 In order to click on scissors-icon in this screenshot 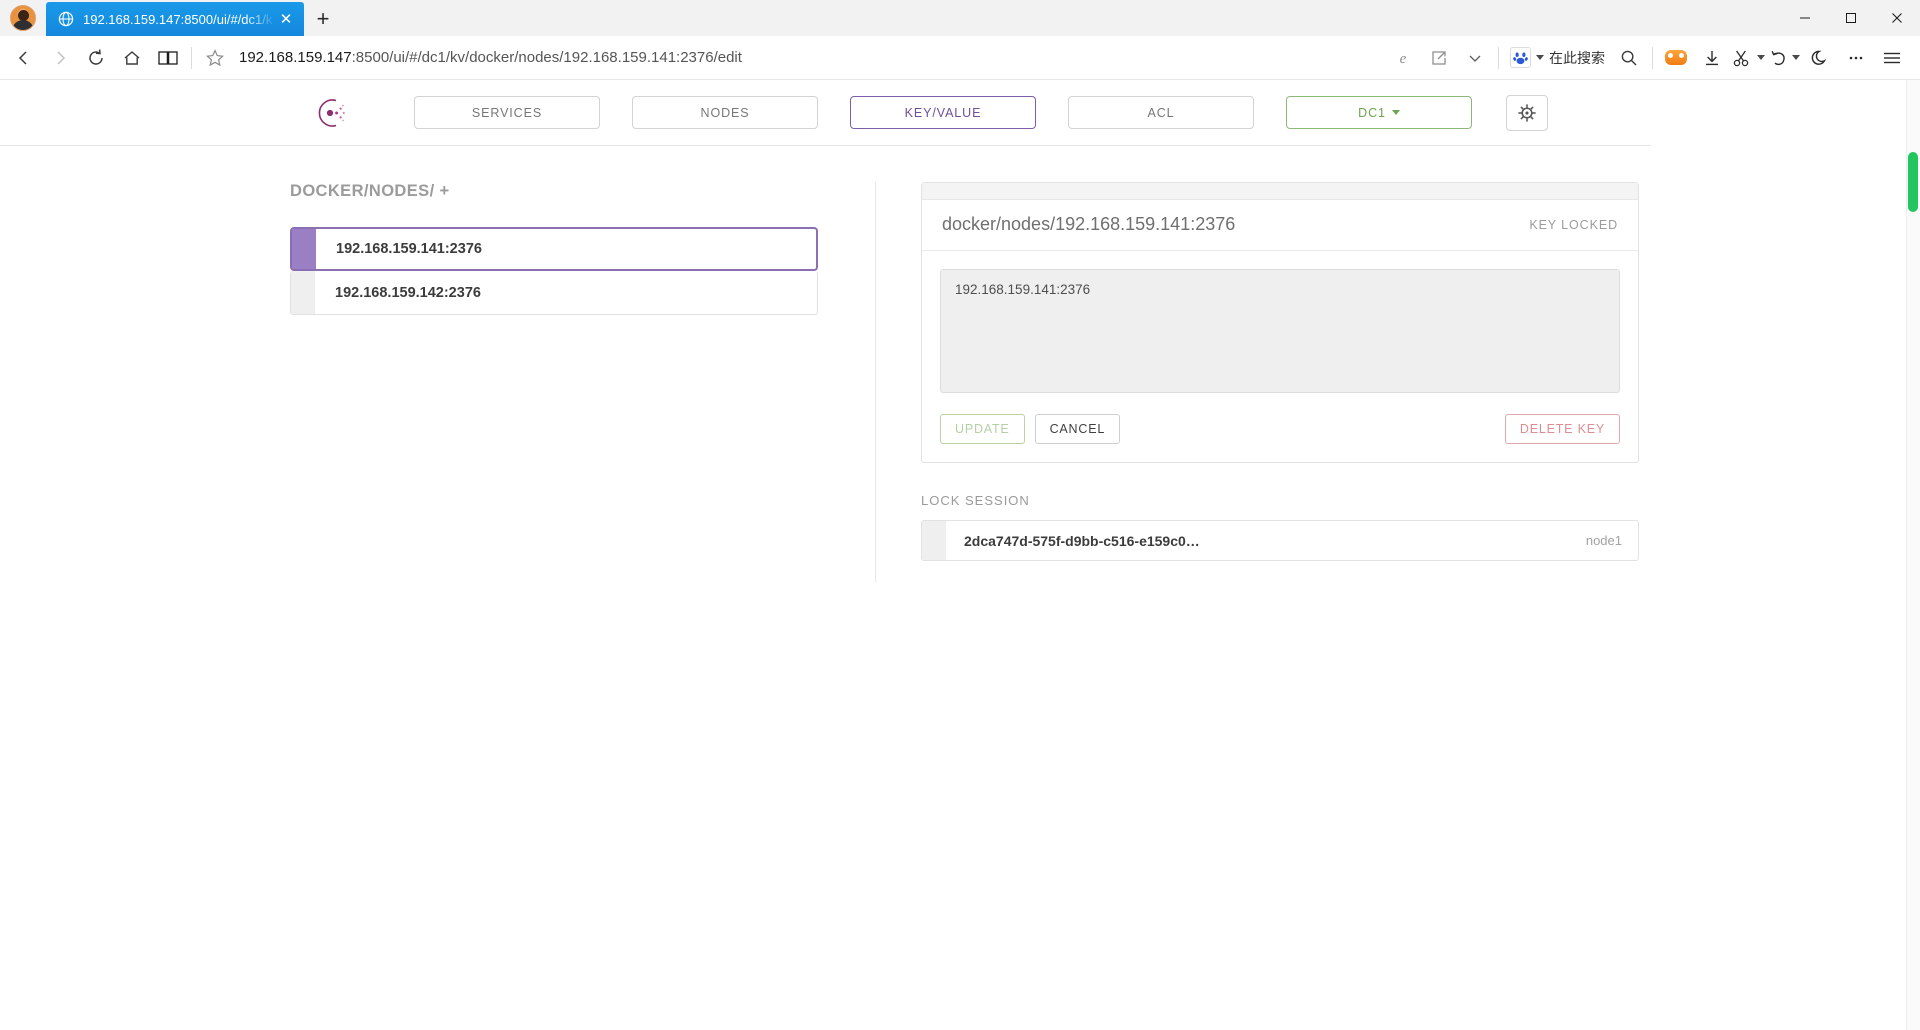, I will do `click(1740, 58)`.